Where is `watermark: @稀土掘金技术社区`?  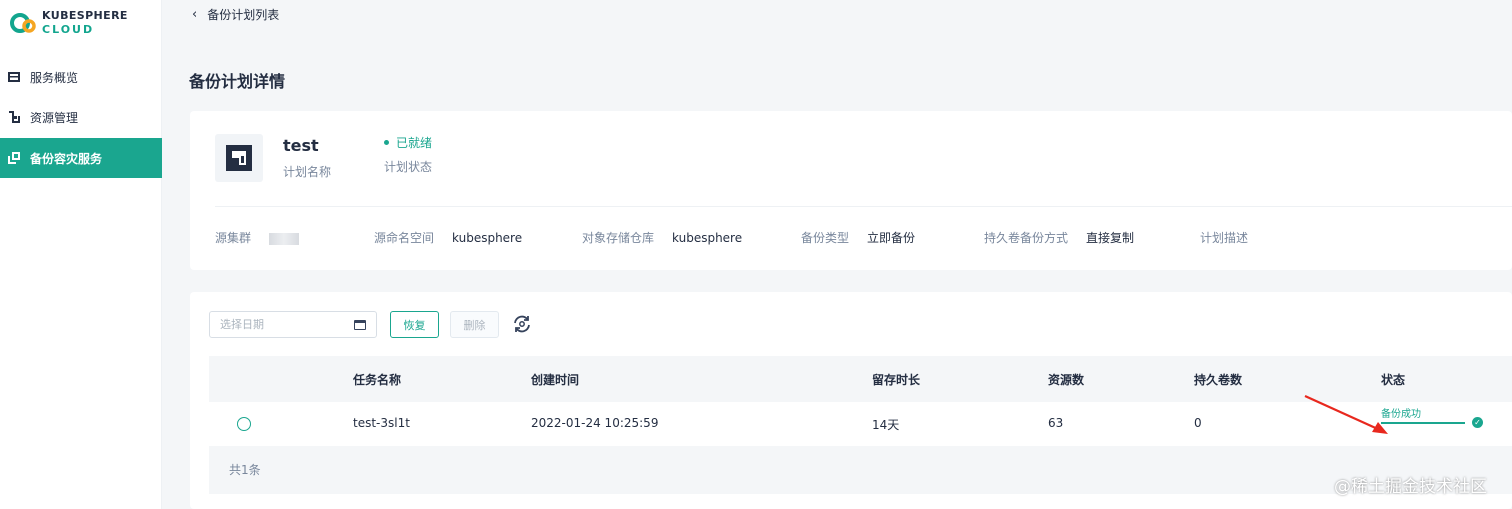
watermark: @稀土掘金技术社区 is located at coordinates (1410, 487).